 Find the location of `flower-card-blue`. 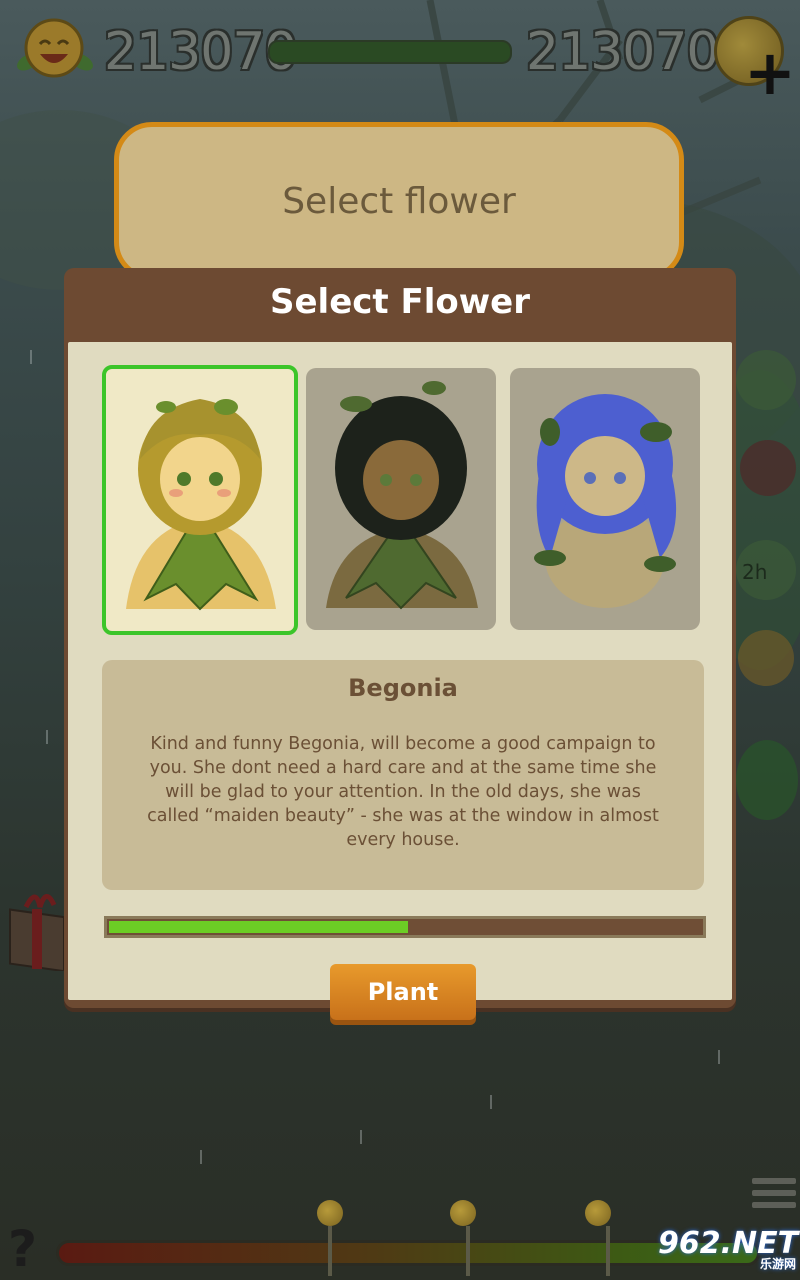

flower-card-blue is located at coordinates (605, 499).